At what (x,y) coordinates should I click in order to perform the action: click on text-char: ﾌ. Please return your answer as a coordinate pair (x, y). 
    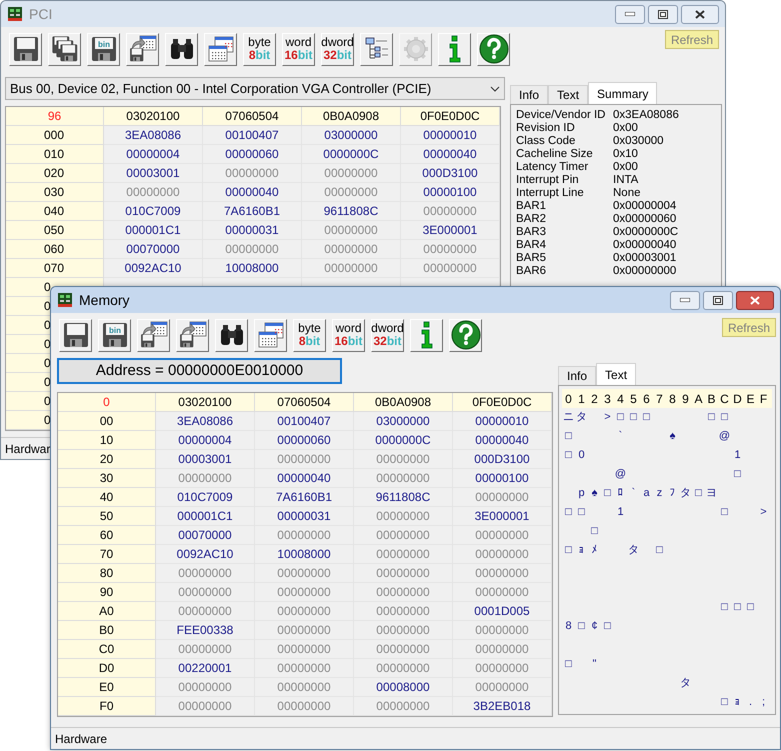
    Looking at the image, I should click on (672, 494).